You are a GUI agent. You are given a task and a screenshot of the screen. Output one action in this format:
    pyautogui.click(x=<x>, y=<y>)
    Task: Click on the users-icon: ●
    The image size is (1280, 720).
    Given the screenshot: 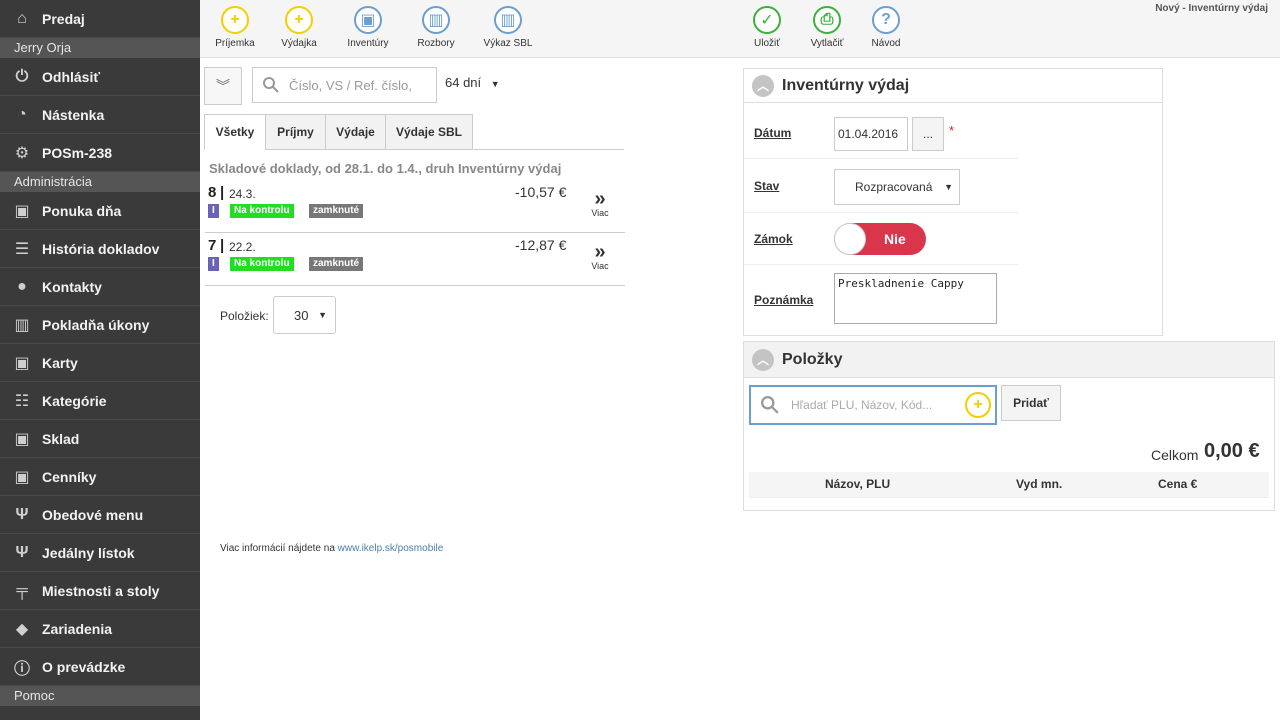 What is the action you would take?
    pyautogui.click(x=22, y=286)
    